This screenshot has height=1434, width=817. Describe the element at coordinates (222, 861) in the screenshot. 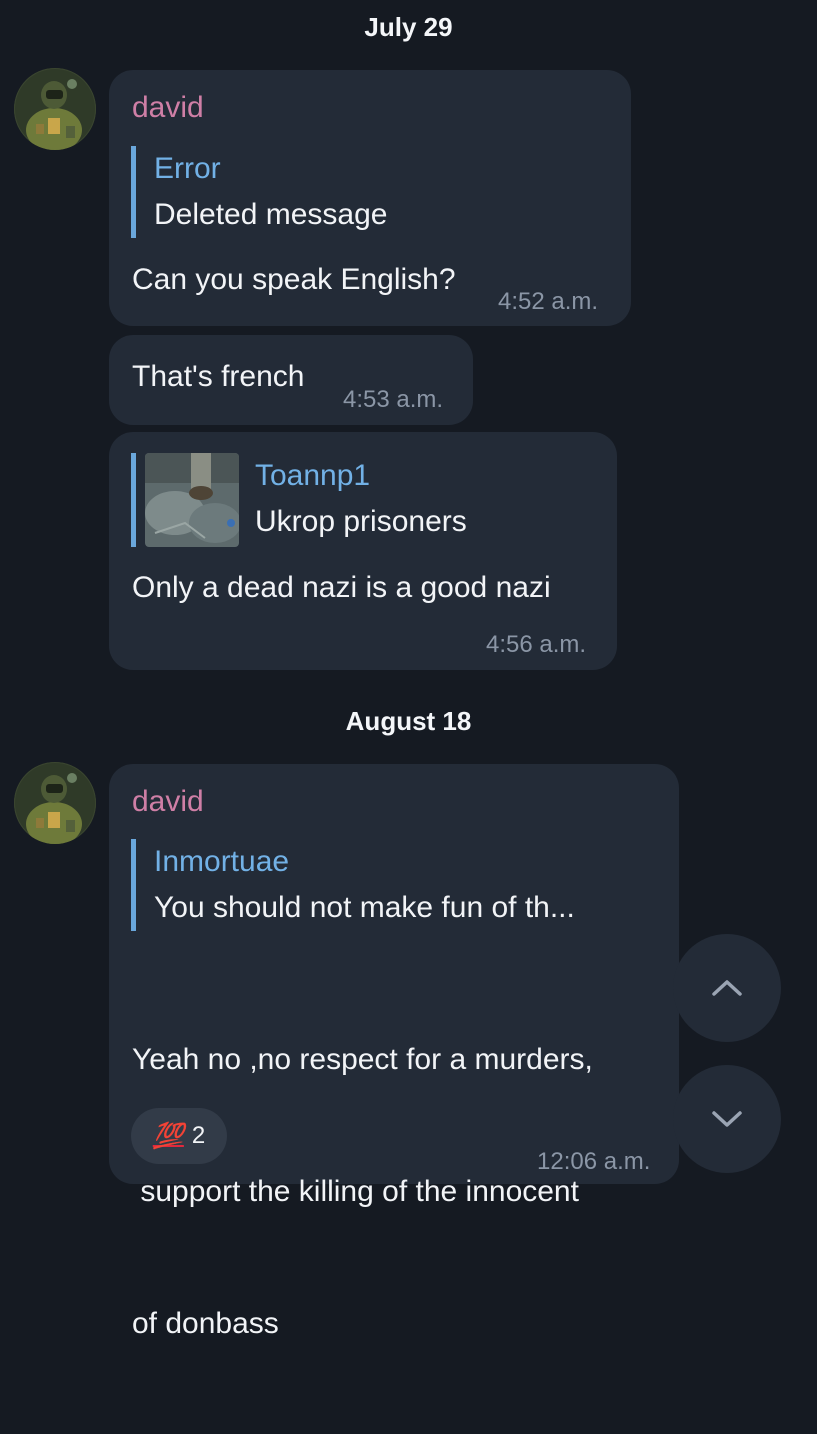

I see `reply-author: Inmortuae` at that location.